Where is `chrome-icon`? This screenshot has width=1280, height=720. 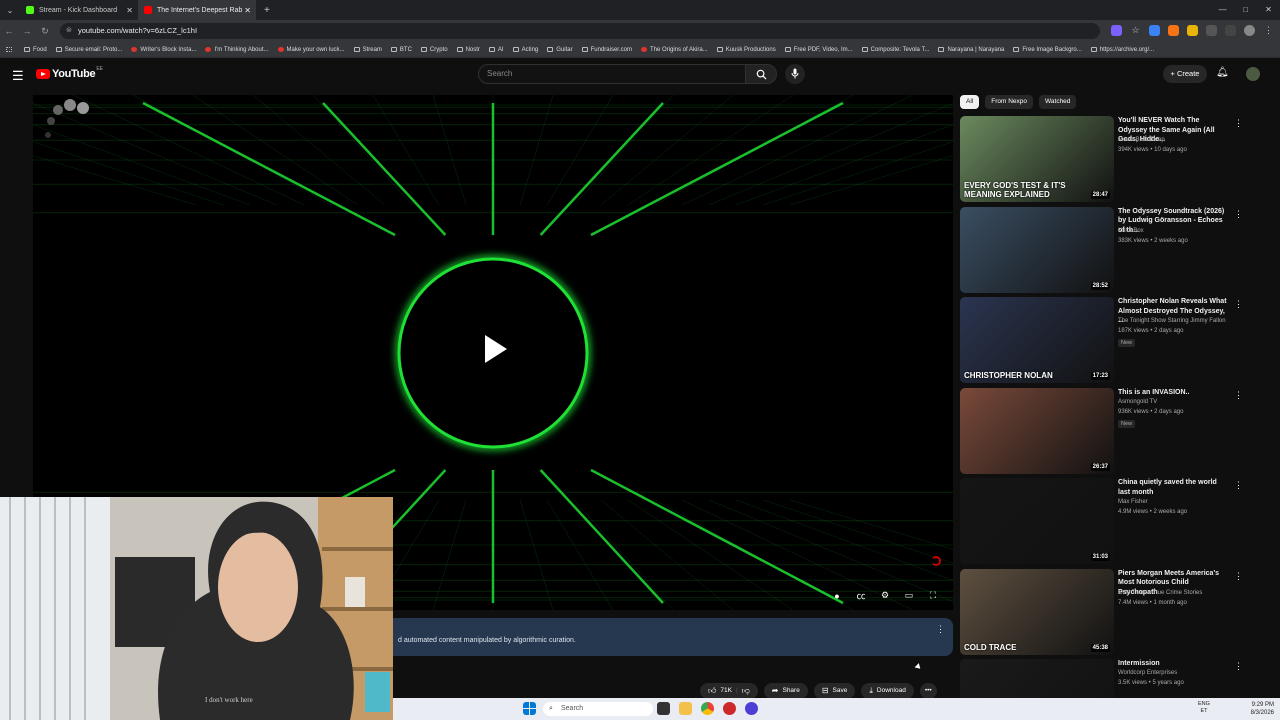
chrome-icon is located at coordinates (707, 708).